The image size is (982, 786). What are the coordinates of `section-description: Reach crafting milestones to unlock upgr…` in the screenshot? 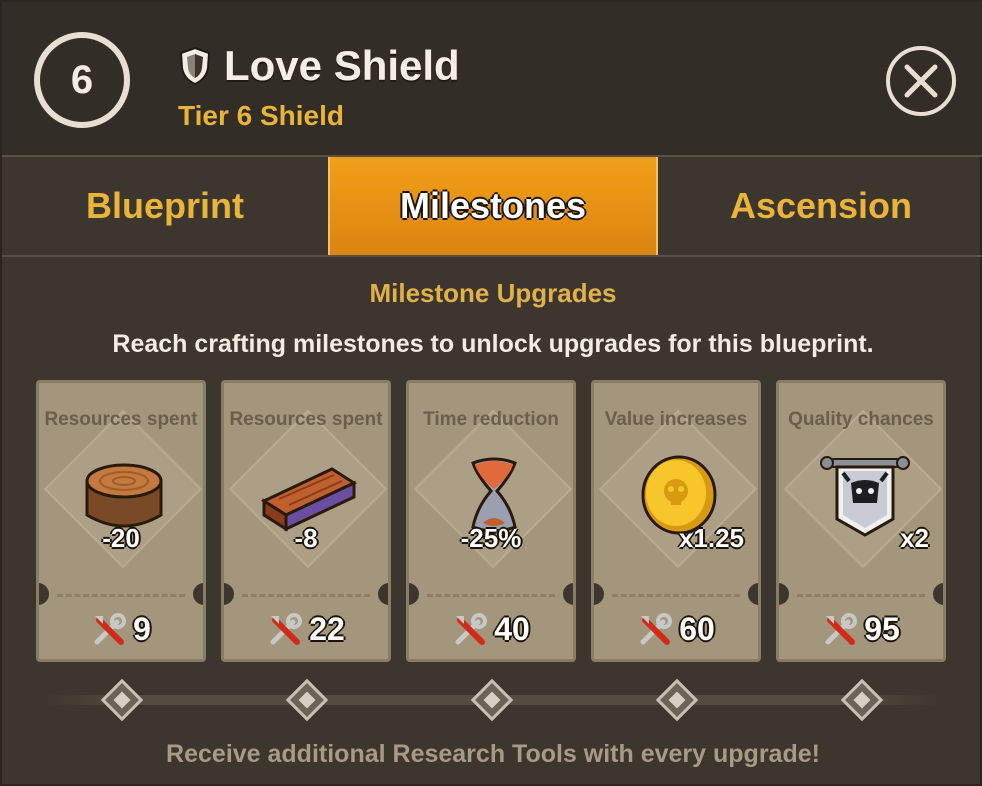 It's located at (493, 344).